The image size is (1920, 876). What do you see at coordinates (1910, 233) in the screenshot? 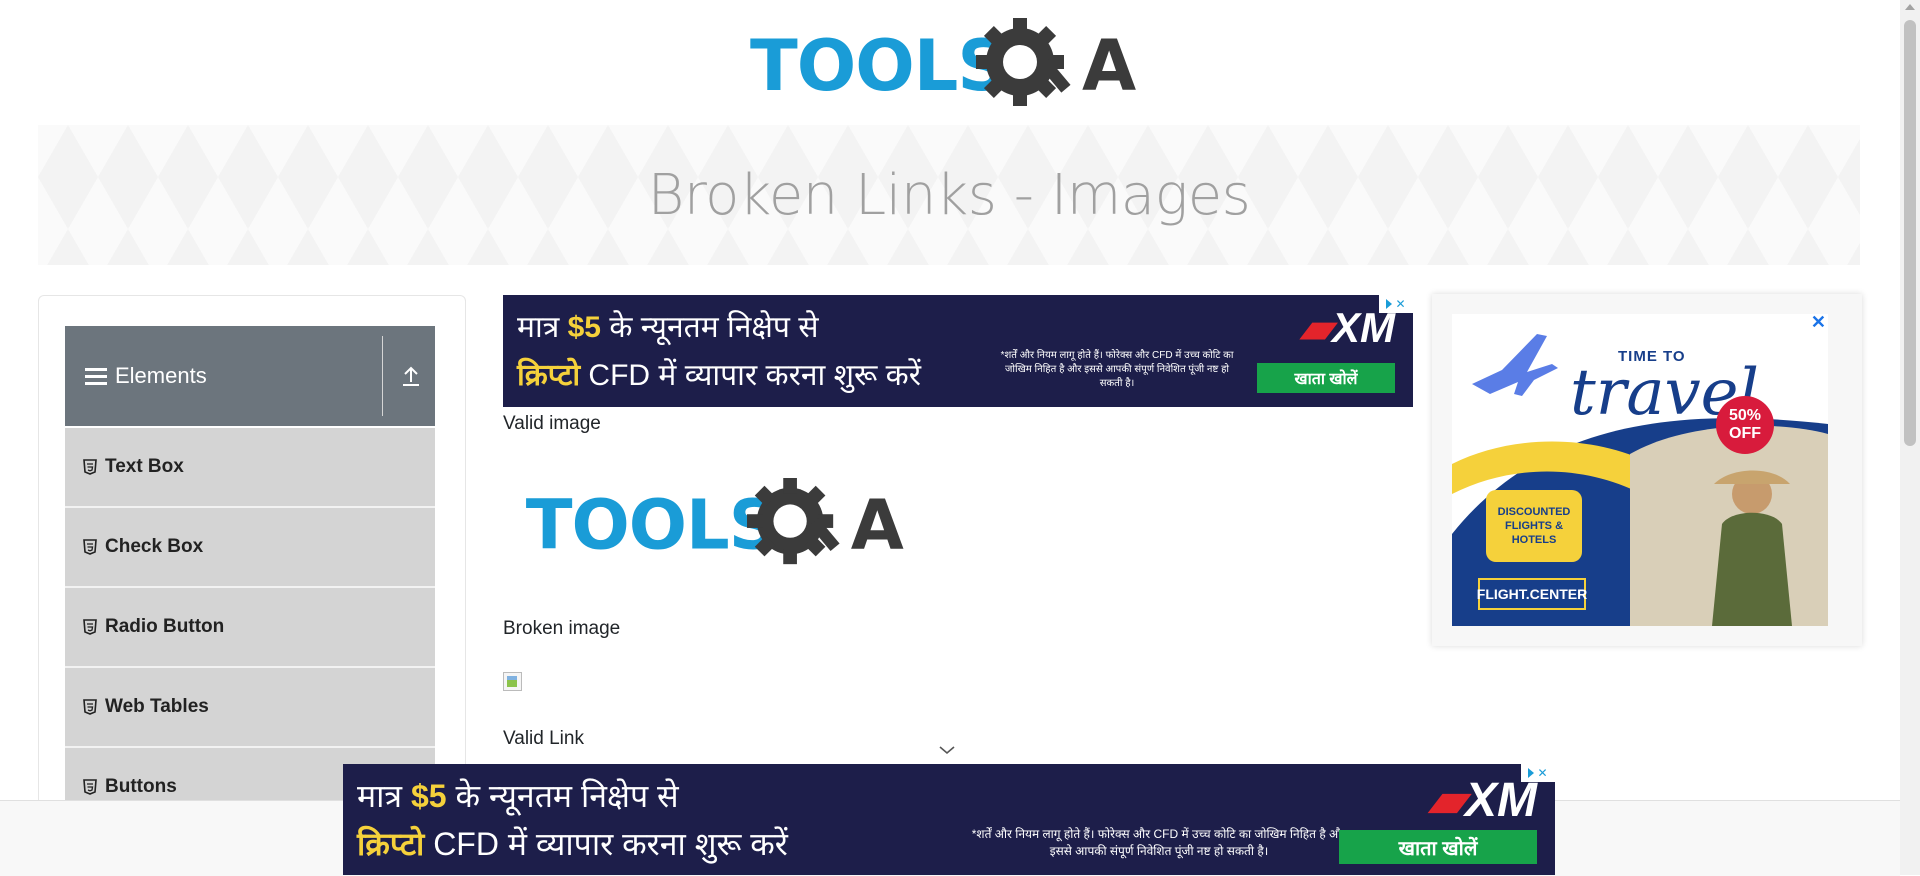
I see `scrollbar-thumb` at bounding box center [1910, 233].